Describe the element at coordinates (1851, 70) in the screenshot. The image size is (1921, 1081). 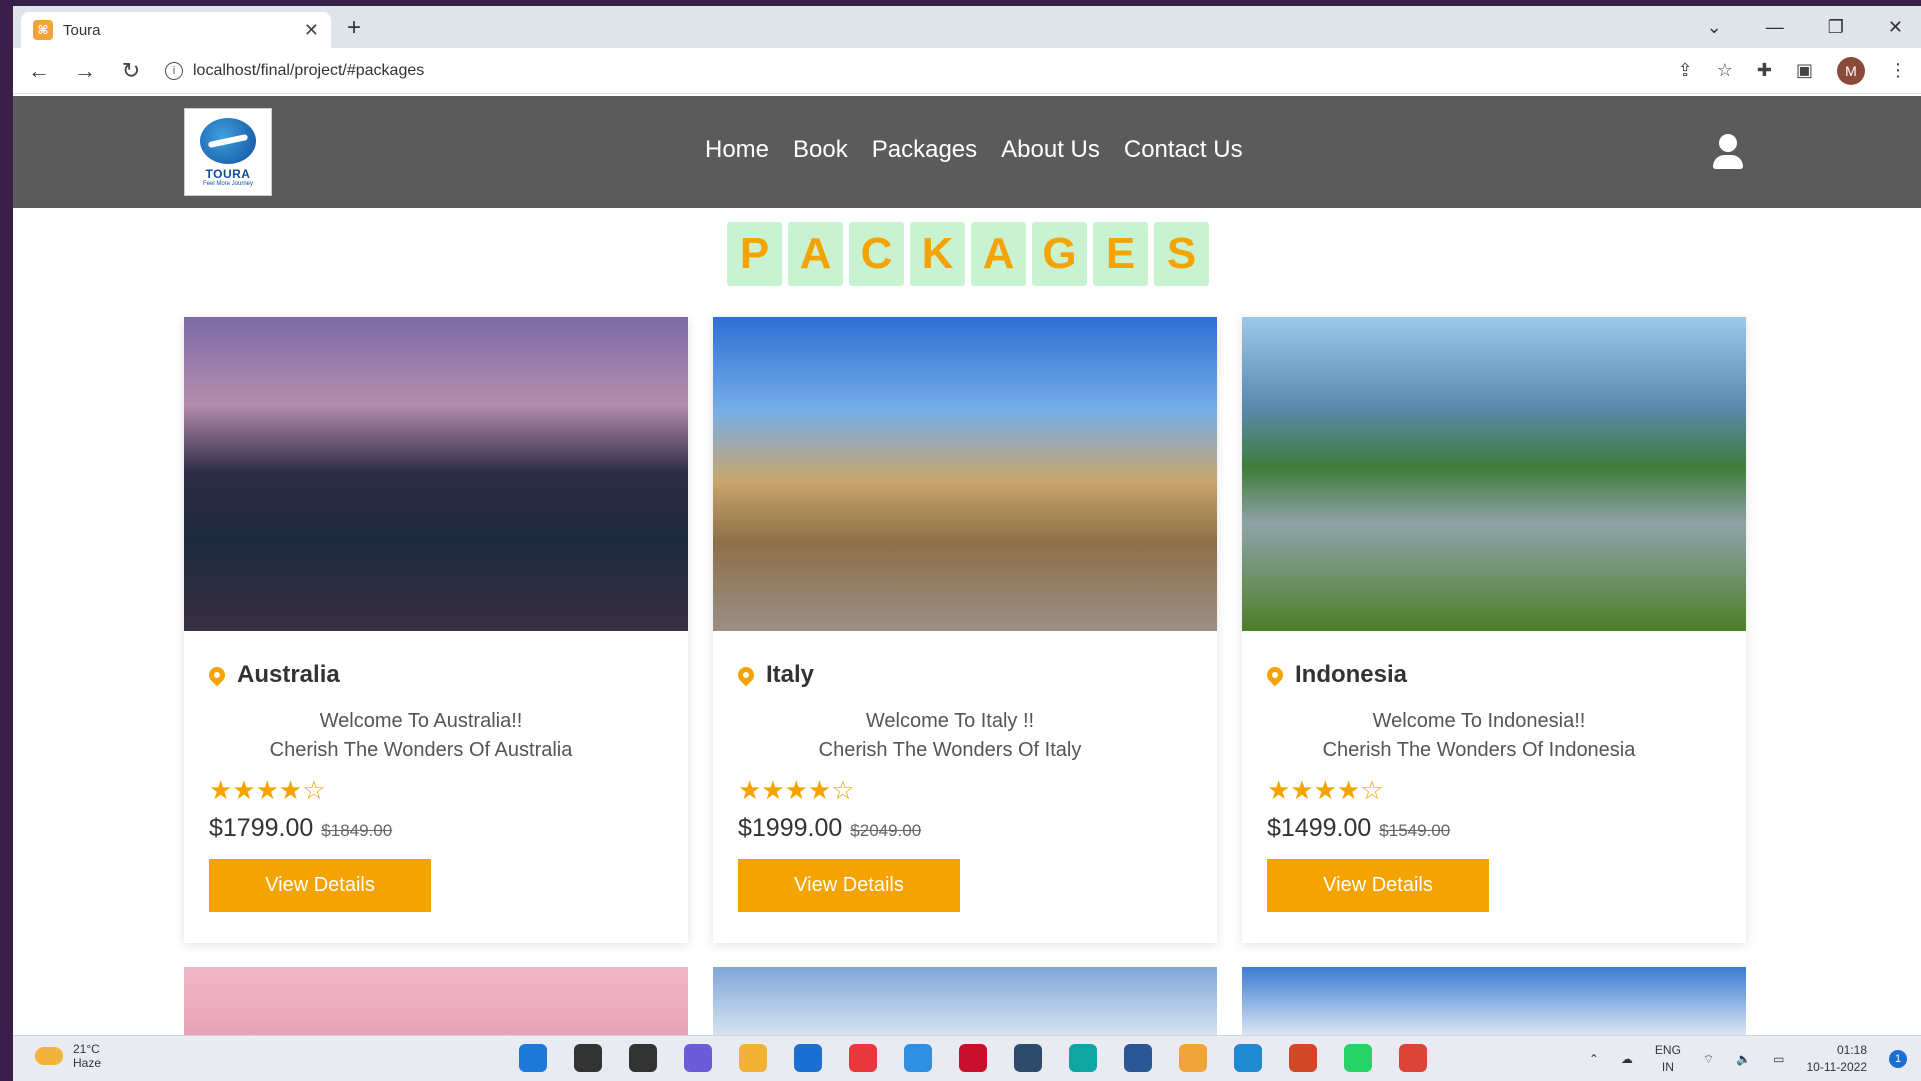
I see `profile-avatar: M` at that location.